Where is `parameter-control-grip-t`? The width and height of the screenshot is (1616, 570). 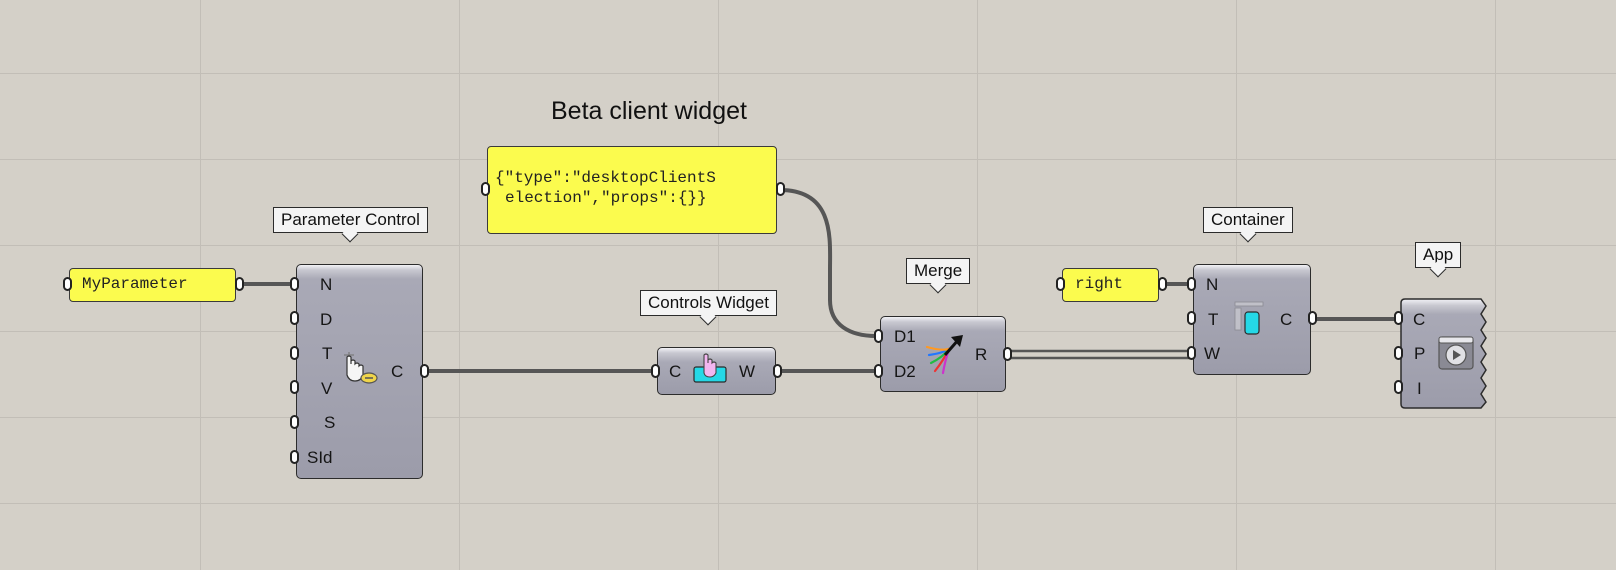 parameter-control-grip-t is located at coordinates (294, 353).